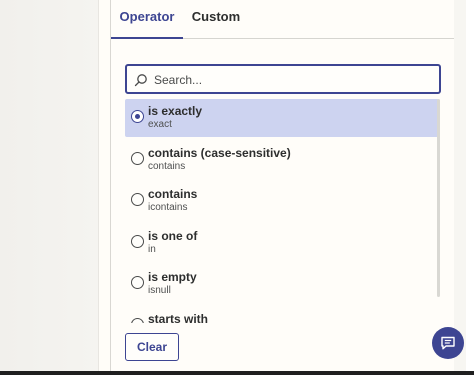 The image size is (474, 375). Describe the element at coordinates (219, 153) in the screenshot. I see `option-label: contains (case-sensitive)` at that location.